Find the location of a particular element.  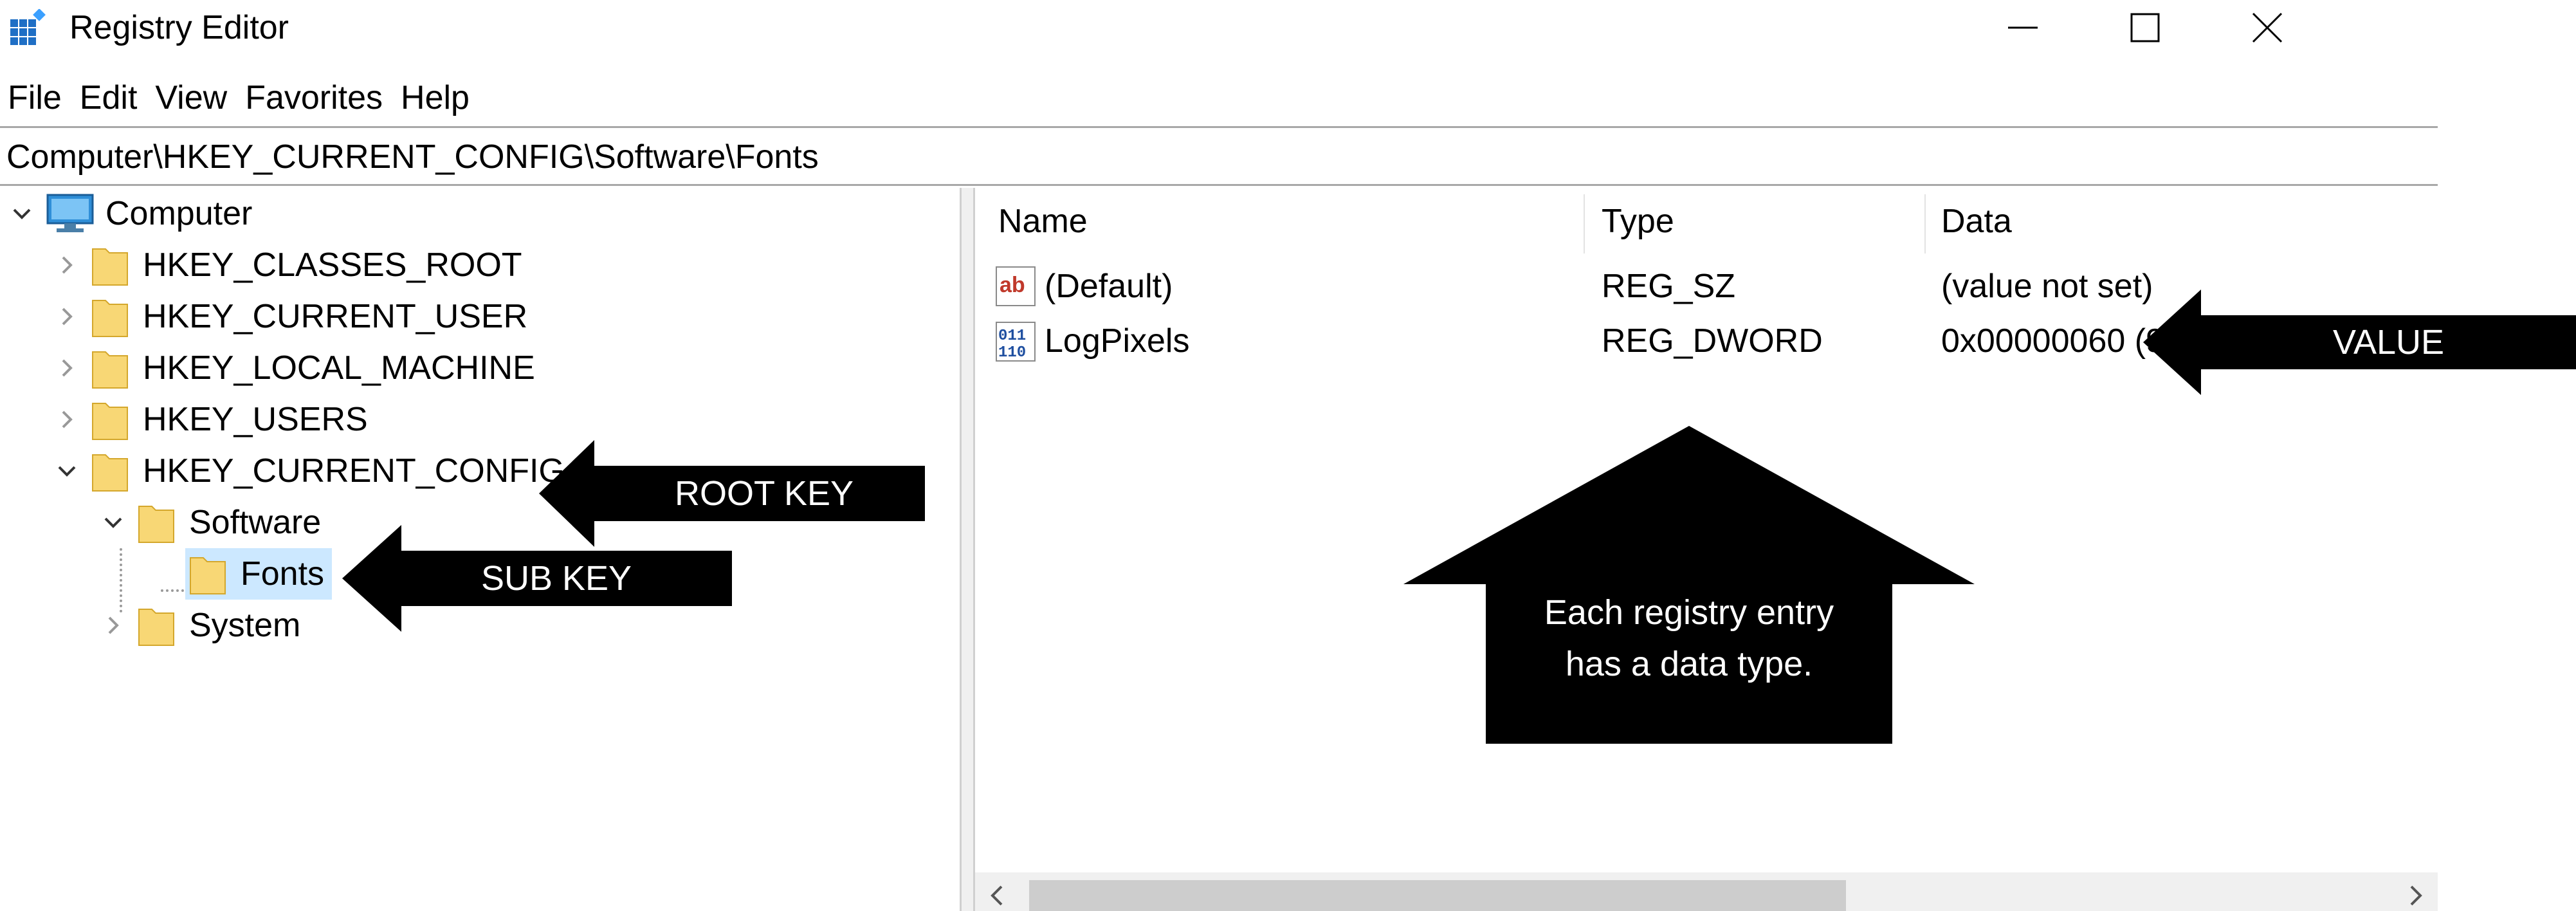

scroll-right-button is located at coordinates (2416, 895).